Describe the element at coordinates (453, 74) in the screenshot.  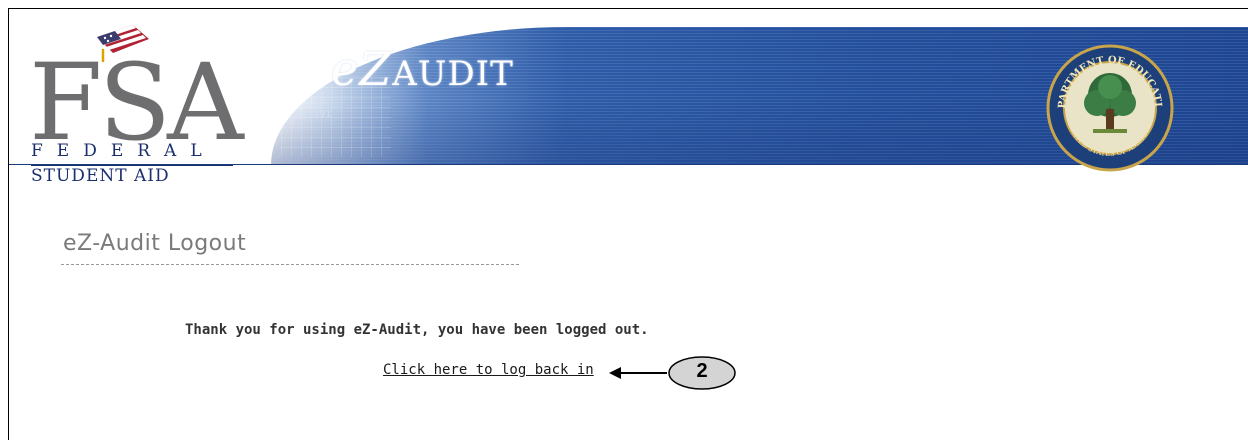
I see `app-title-suffix: AUDIT` at that location.